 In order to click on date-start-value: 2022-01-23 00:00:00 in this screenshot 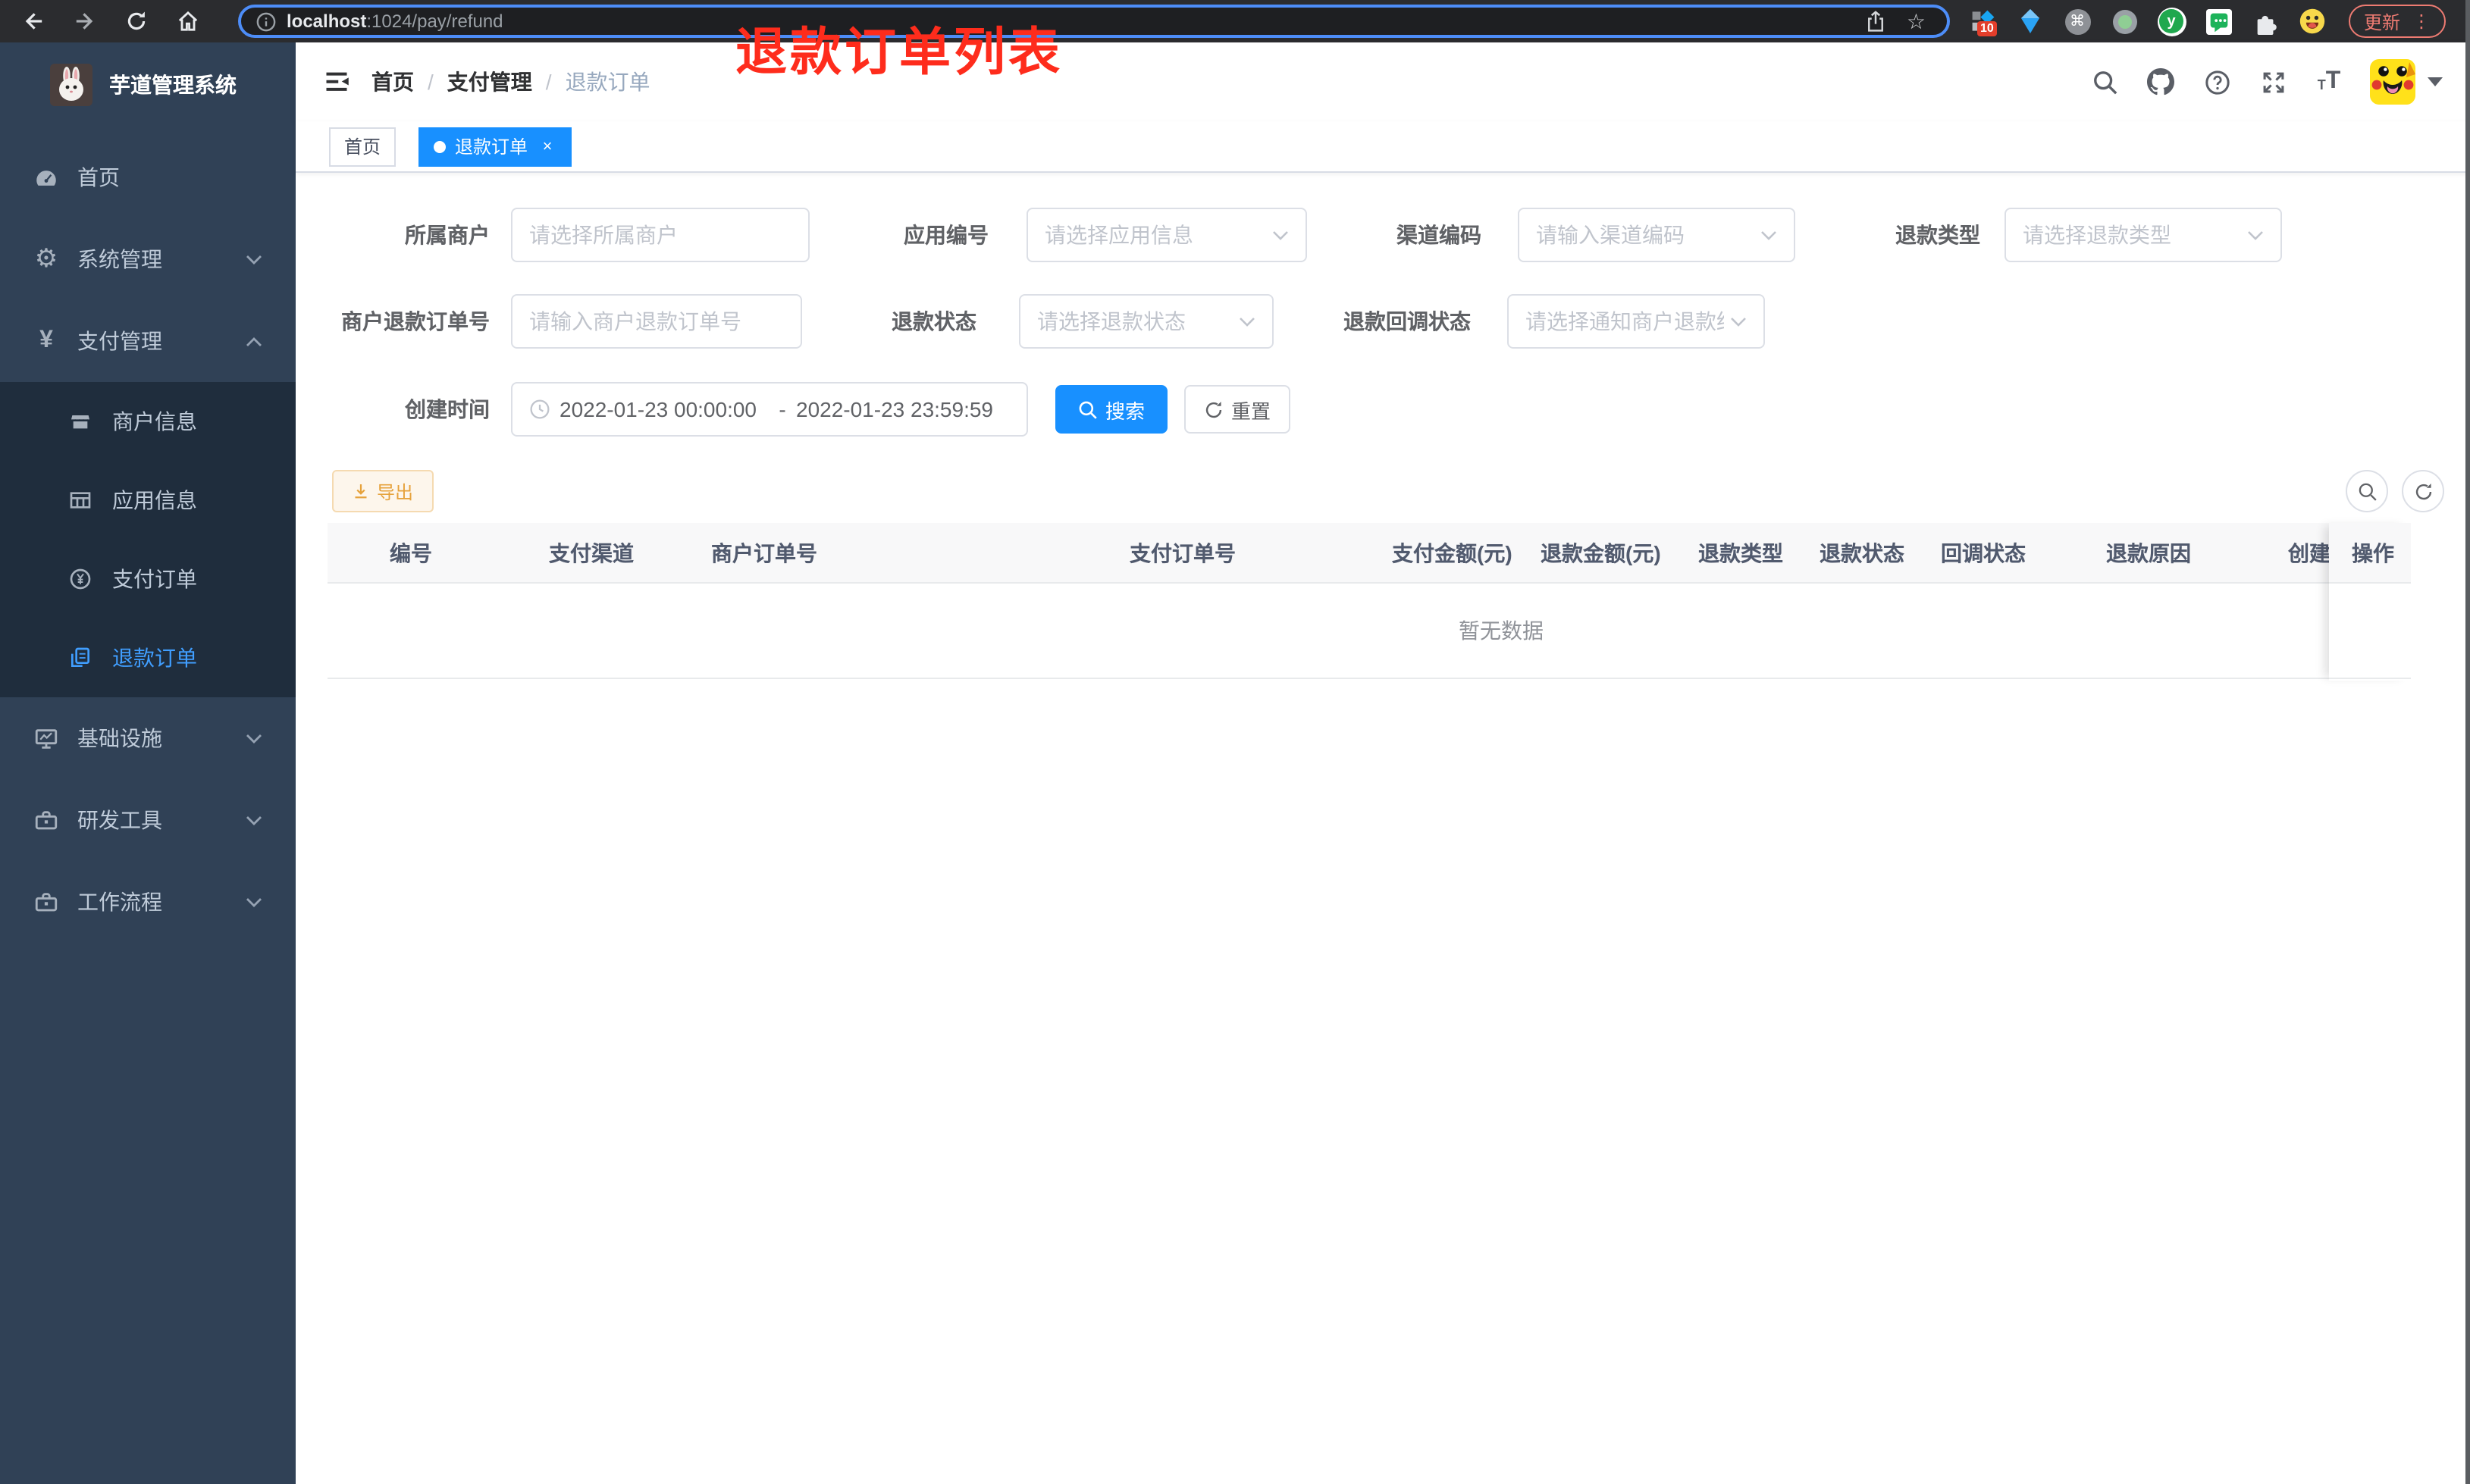, I will do `click(664, 409)`.